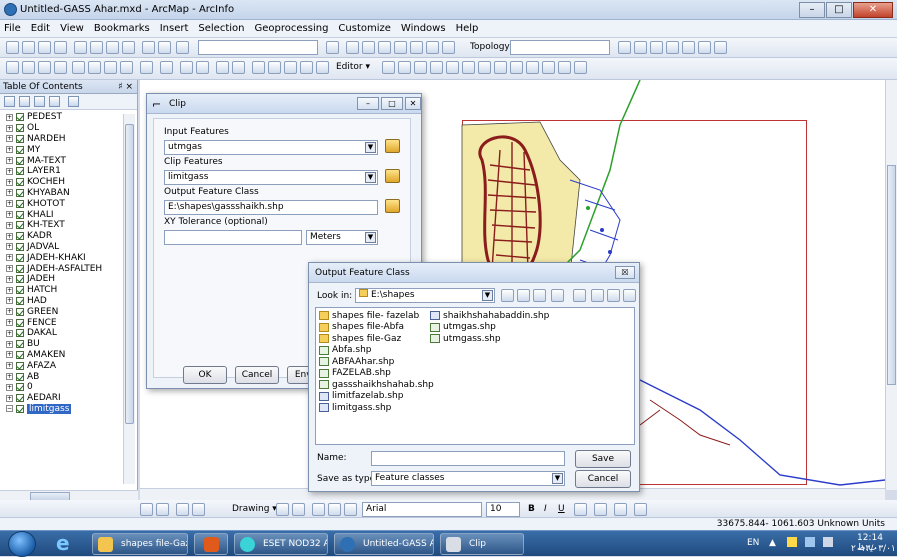  Describe the element at coordinates (61, 333) in the screenshot. I see `layer-item-dakal: + DAKAL` at that location.